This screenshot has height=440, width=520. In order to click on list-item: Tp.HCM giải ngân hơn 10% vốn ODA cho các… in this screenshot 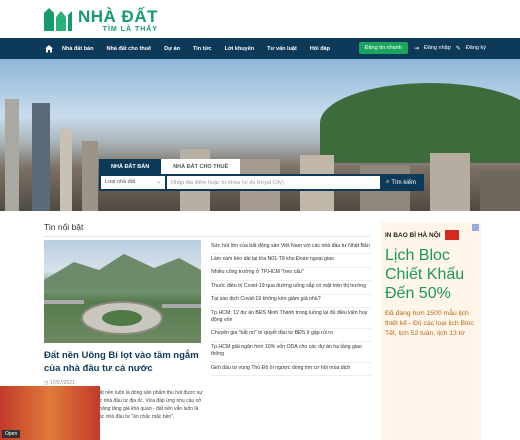, I will do `click(291, 352)`.